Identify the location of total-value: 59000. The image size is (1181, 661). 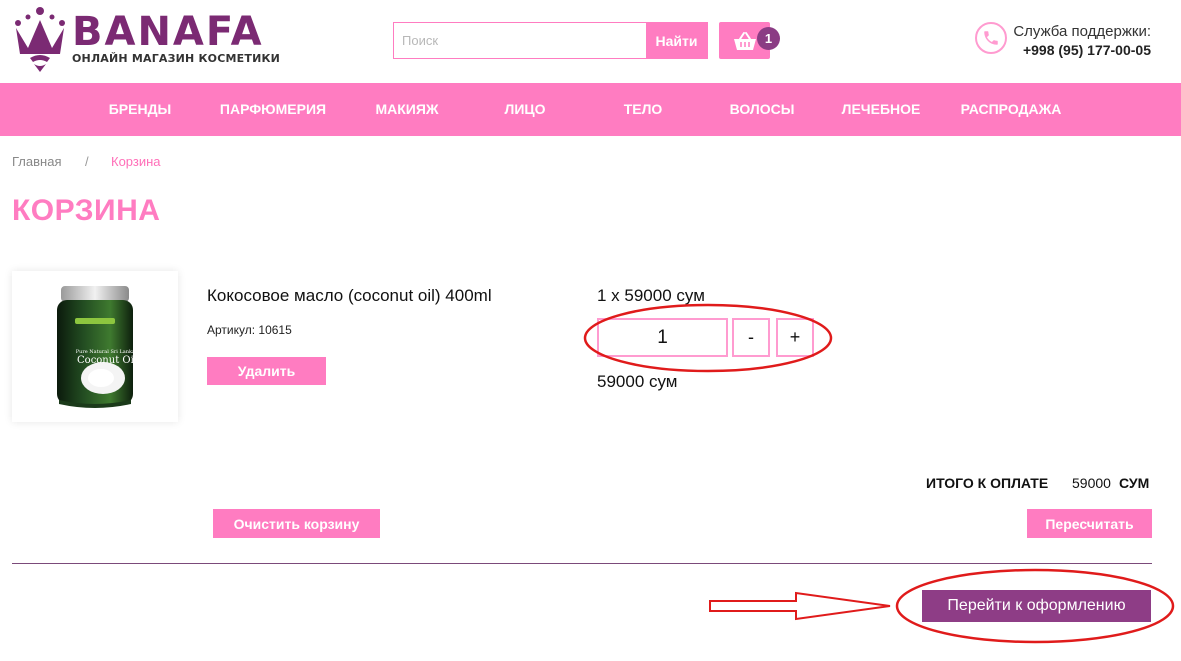
(1091, 483).